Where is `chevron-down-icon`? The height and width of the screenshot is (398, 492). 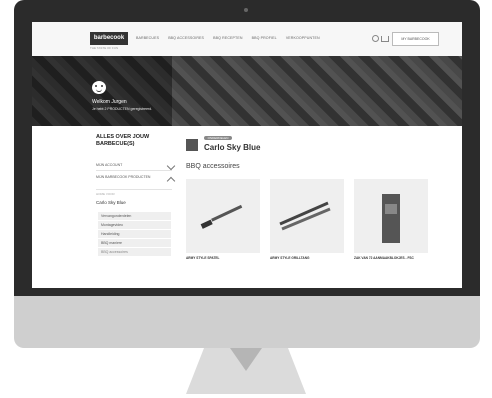 chevron-down-icon is located at coordinates (171, 166).